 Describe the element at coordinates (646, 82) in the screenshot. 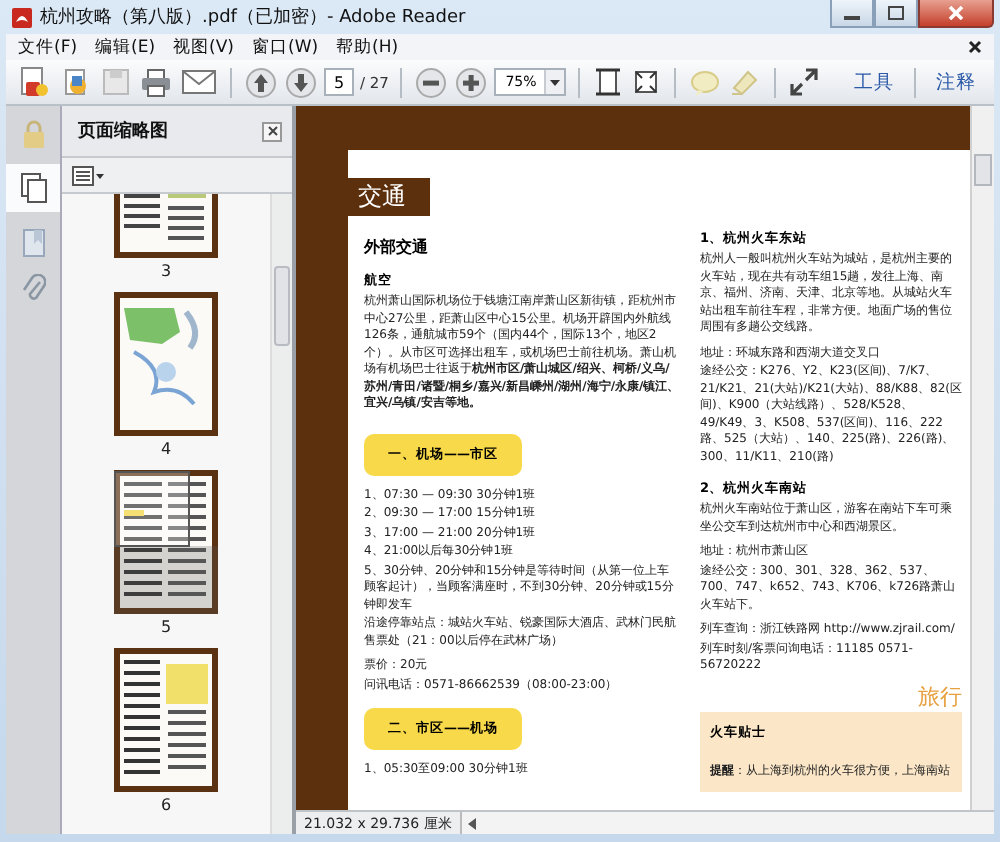

I see `fit-width-icon` at that location.